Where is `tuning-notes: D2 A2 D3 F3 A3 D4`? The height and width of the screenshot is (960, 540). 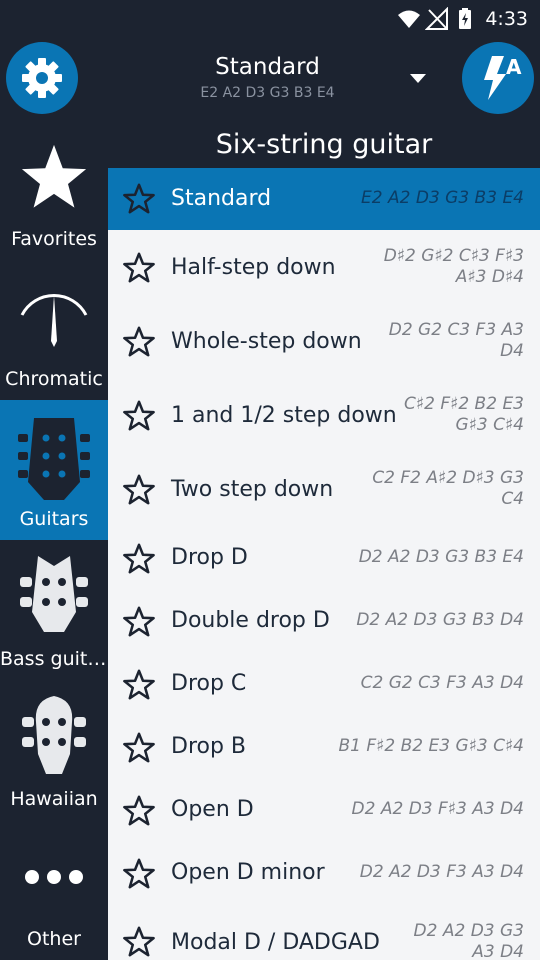
tuning-notes: D2 A2 D3 F3 A3 D4 is located at coordinates (442, 872).